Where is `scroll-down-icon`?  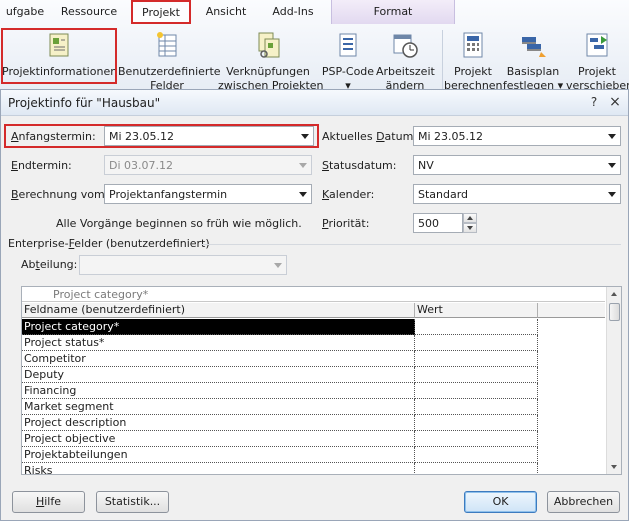
scroll-down-icon is located at coordinates (614, 467).